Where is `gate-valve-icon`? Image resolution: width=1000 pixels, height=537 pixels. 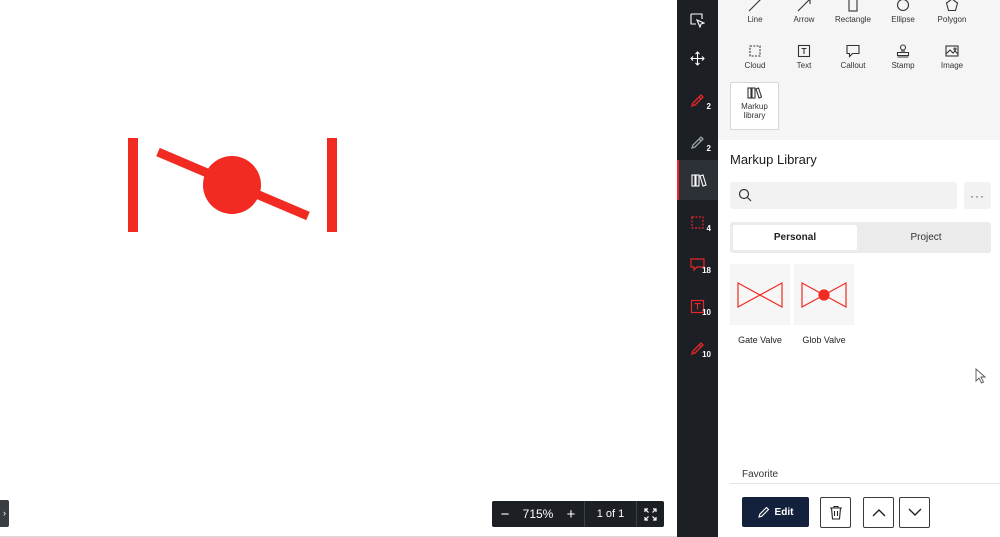 gate-valve-icon is located at coordinates (760, 294).